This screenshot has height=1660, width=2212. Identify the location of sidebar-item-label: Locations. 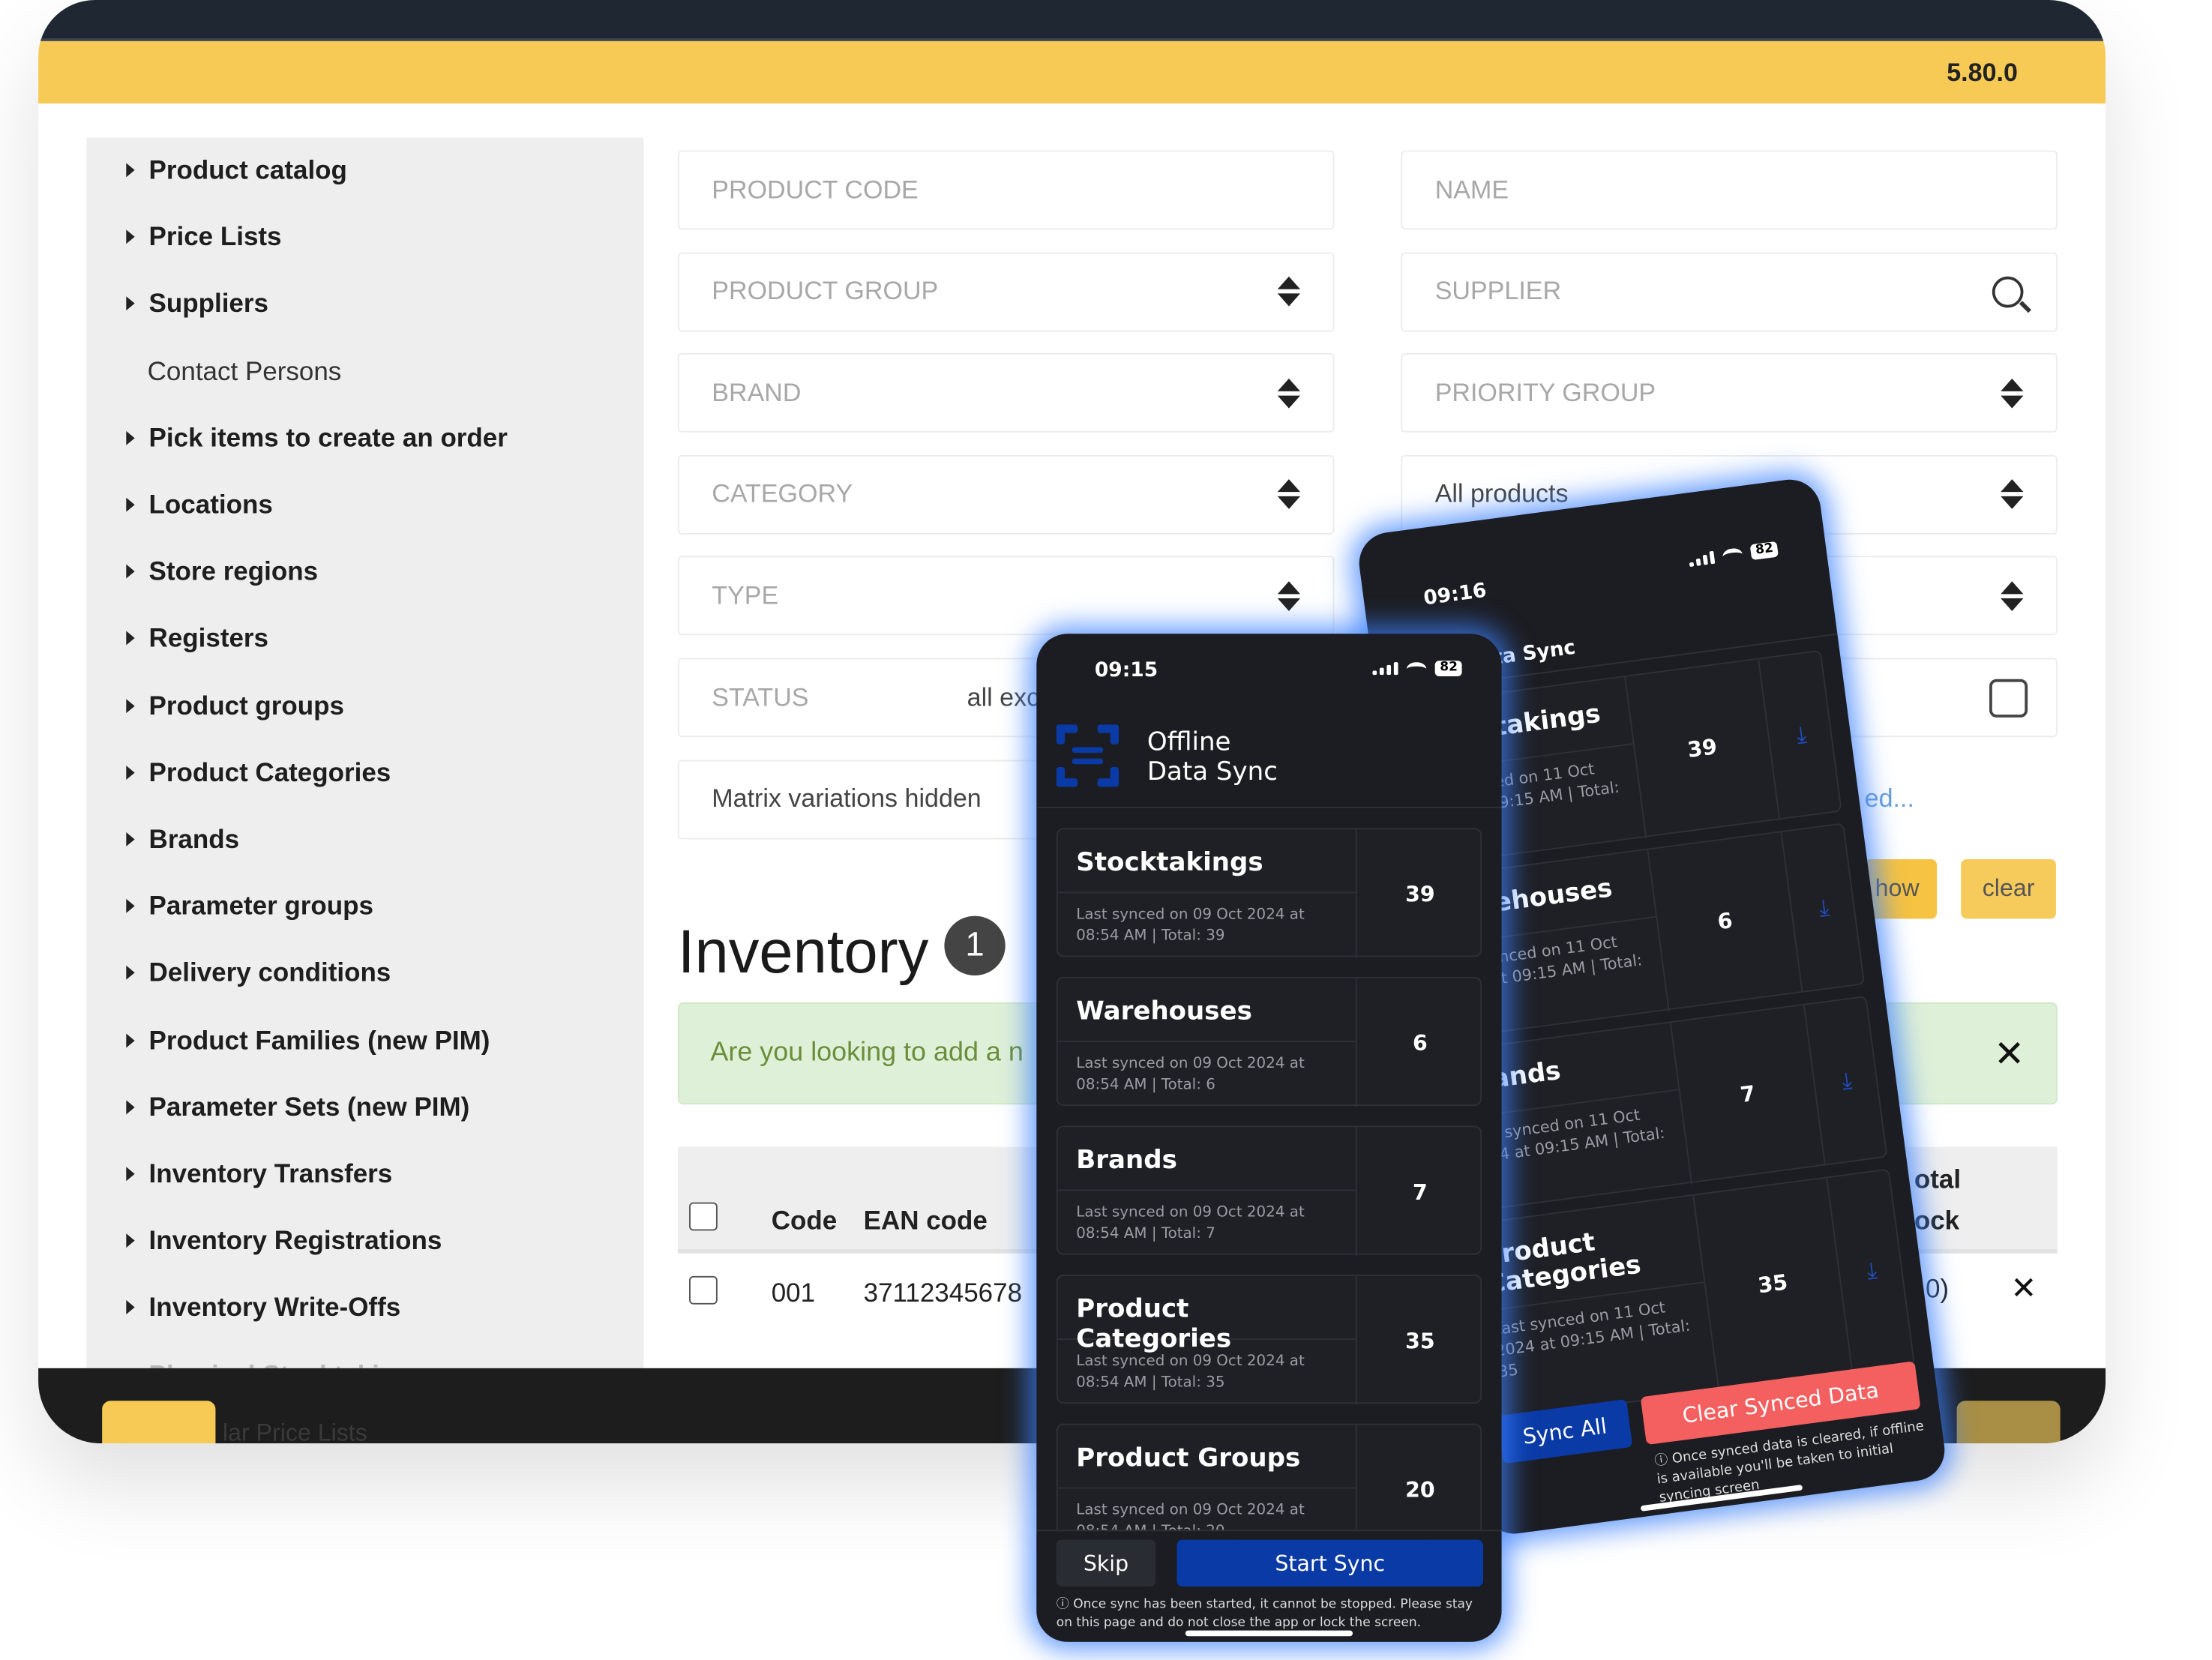
(210, 504).